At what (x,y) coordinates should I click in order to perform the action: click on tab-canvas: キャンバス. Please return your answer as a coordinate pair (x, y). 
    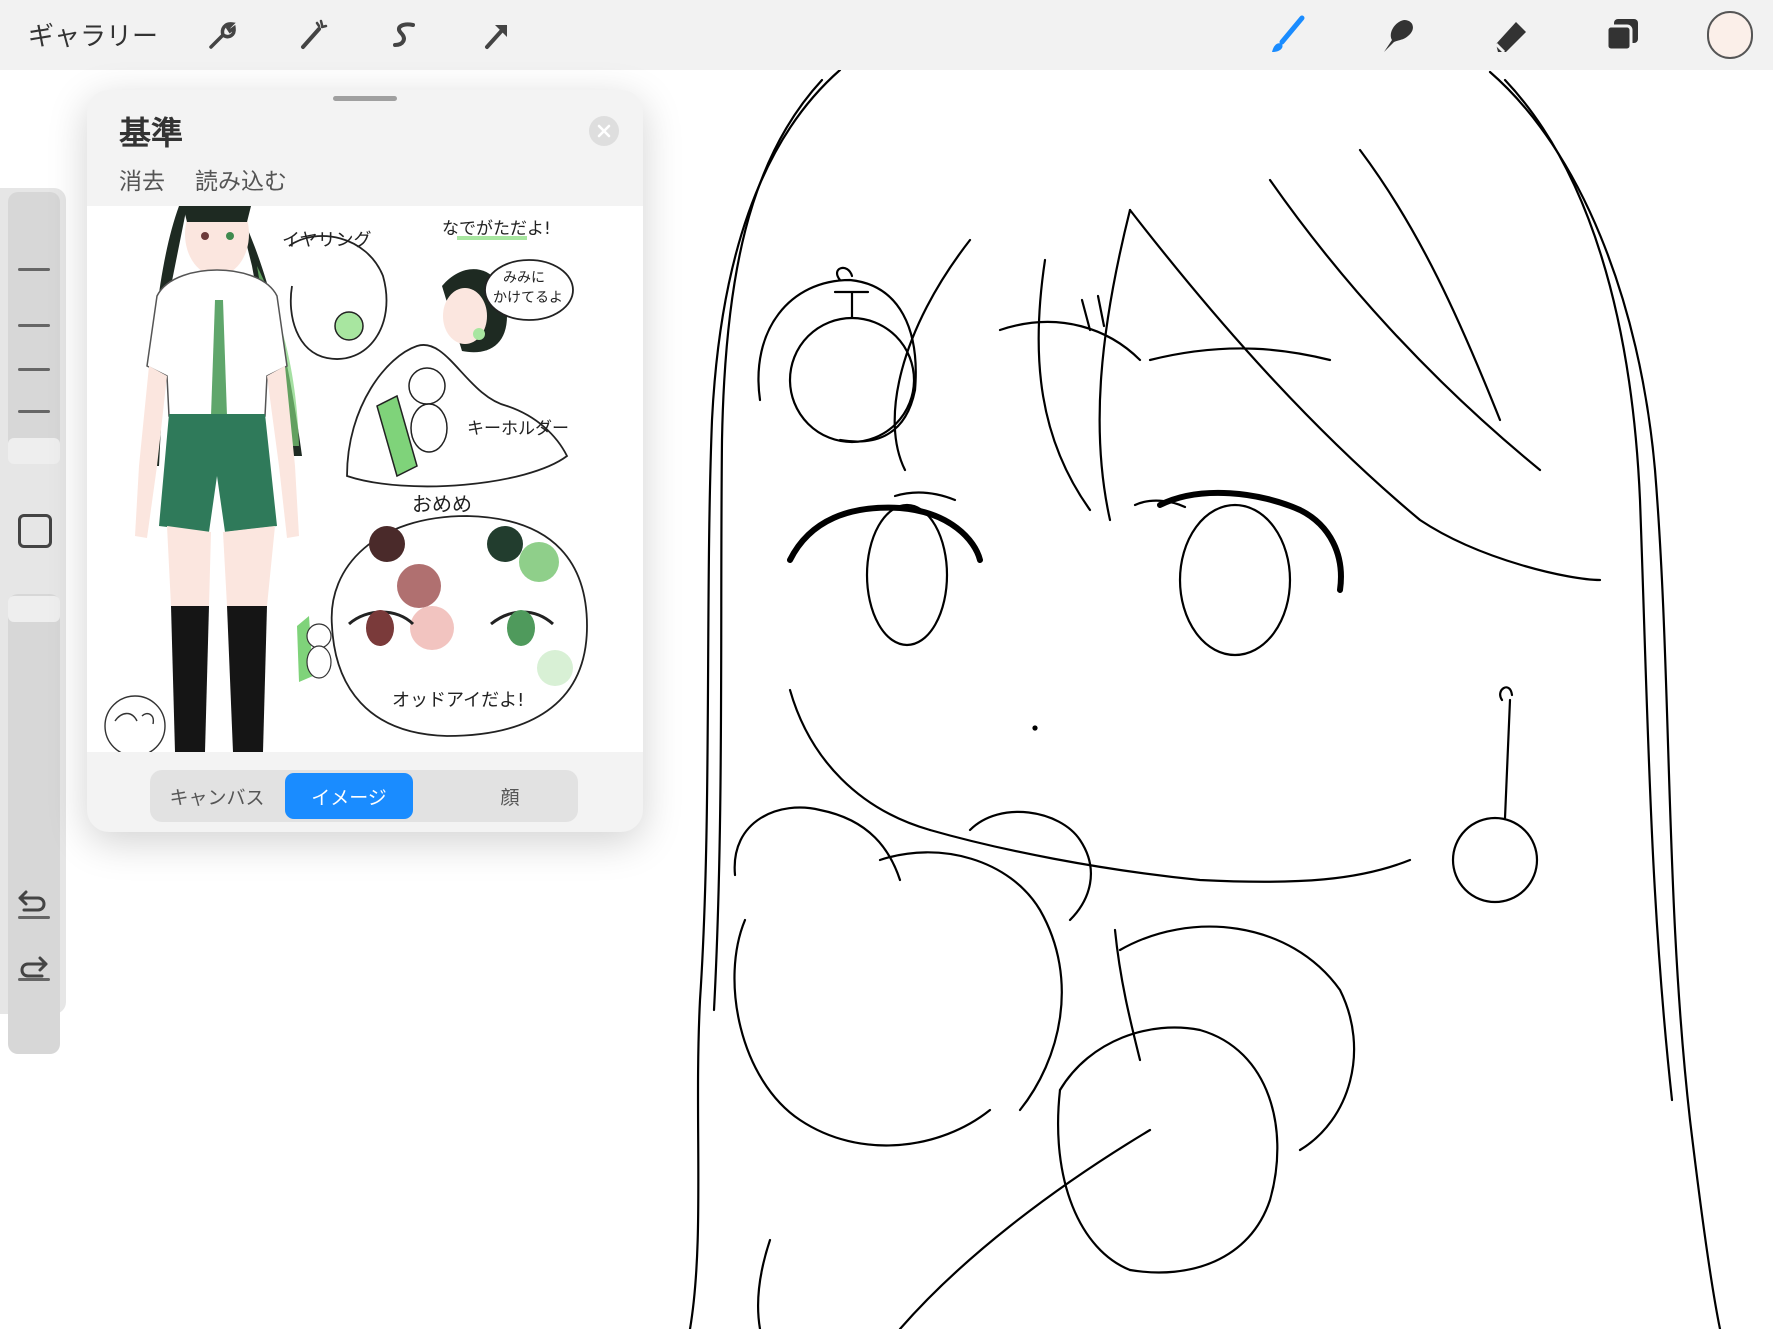
    Looking at the image, I should click on (217, 796).